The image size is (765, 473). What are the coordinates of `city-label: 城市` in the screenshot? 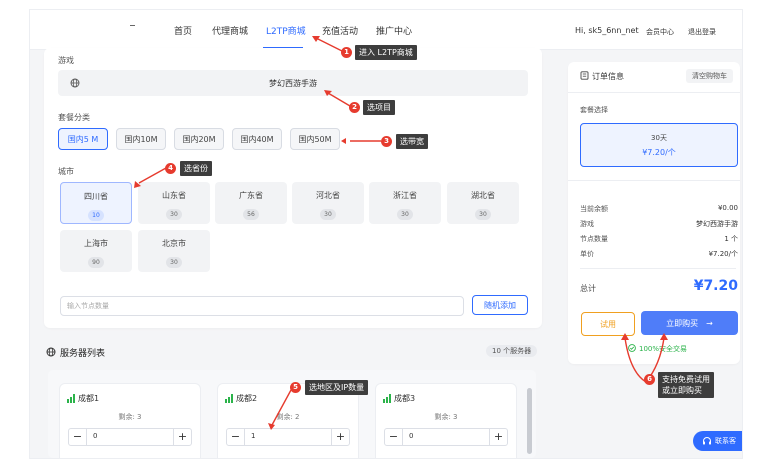 It's located at (66, 171).